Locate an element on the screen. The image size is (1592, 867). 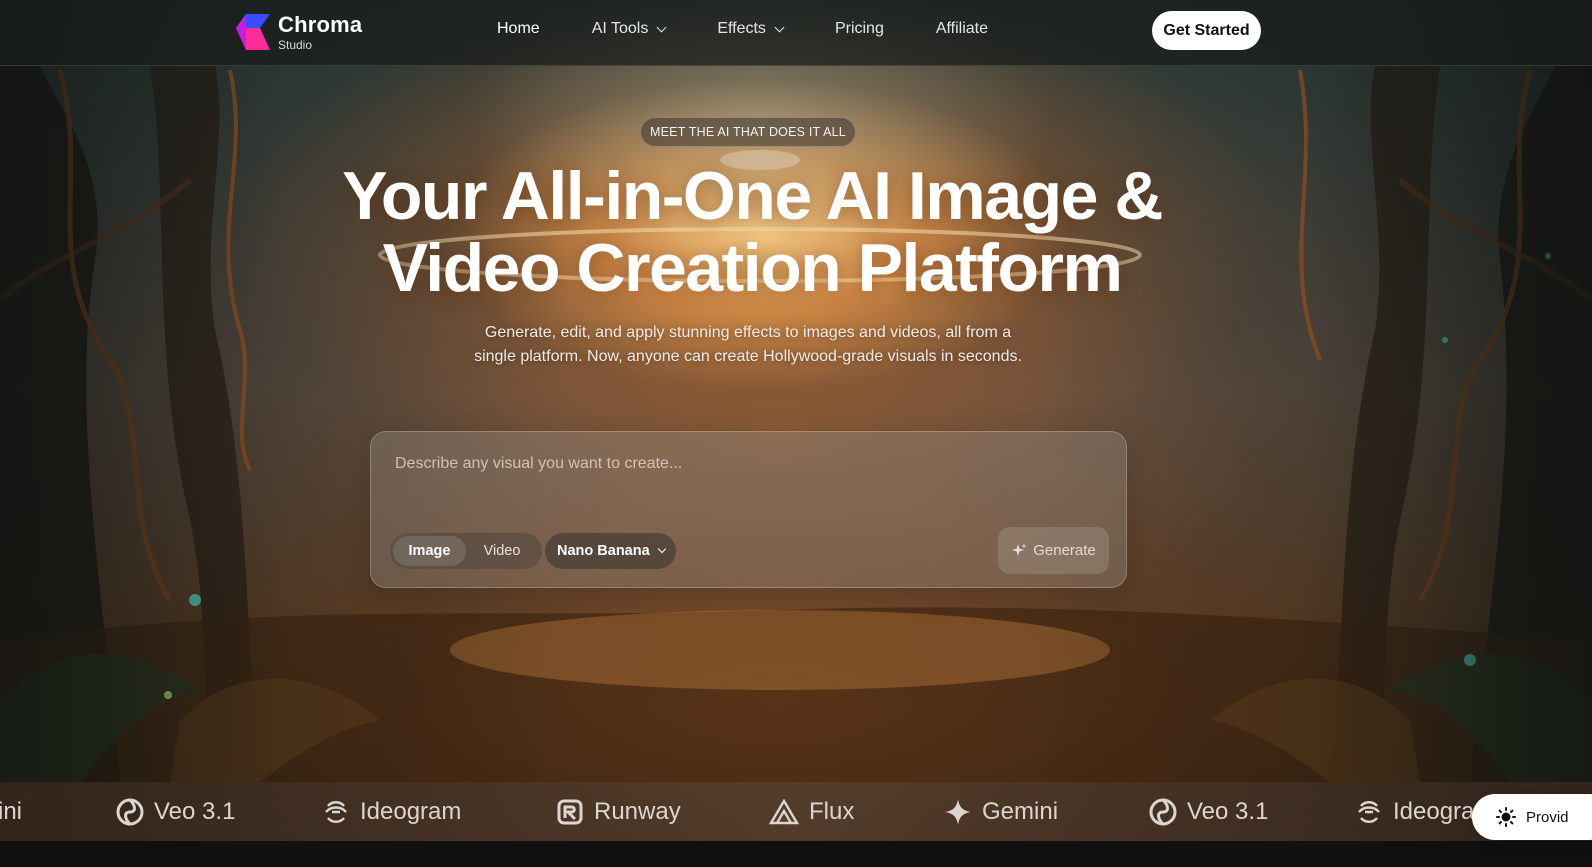
flux-logo-icon is located at coordinates (784, 811).